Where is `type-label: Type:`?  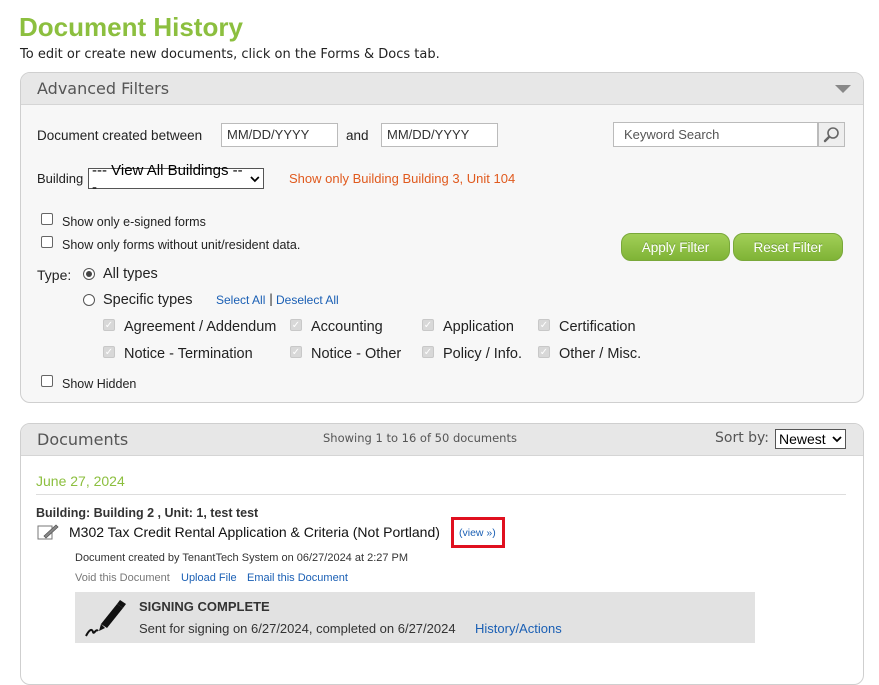
type-label: Type: is located at coordinates (54, 275).